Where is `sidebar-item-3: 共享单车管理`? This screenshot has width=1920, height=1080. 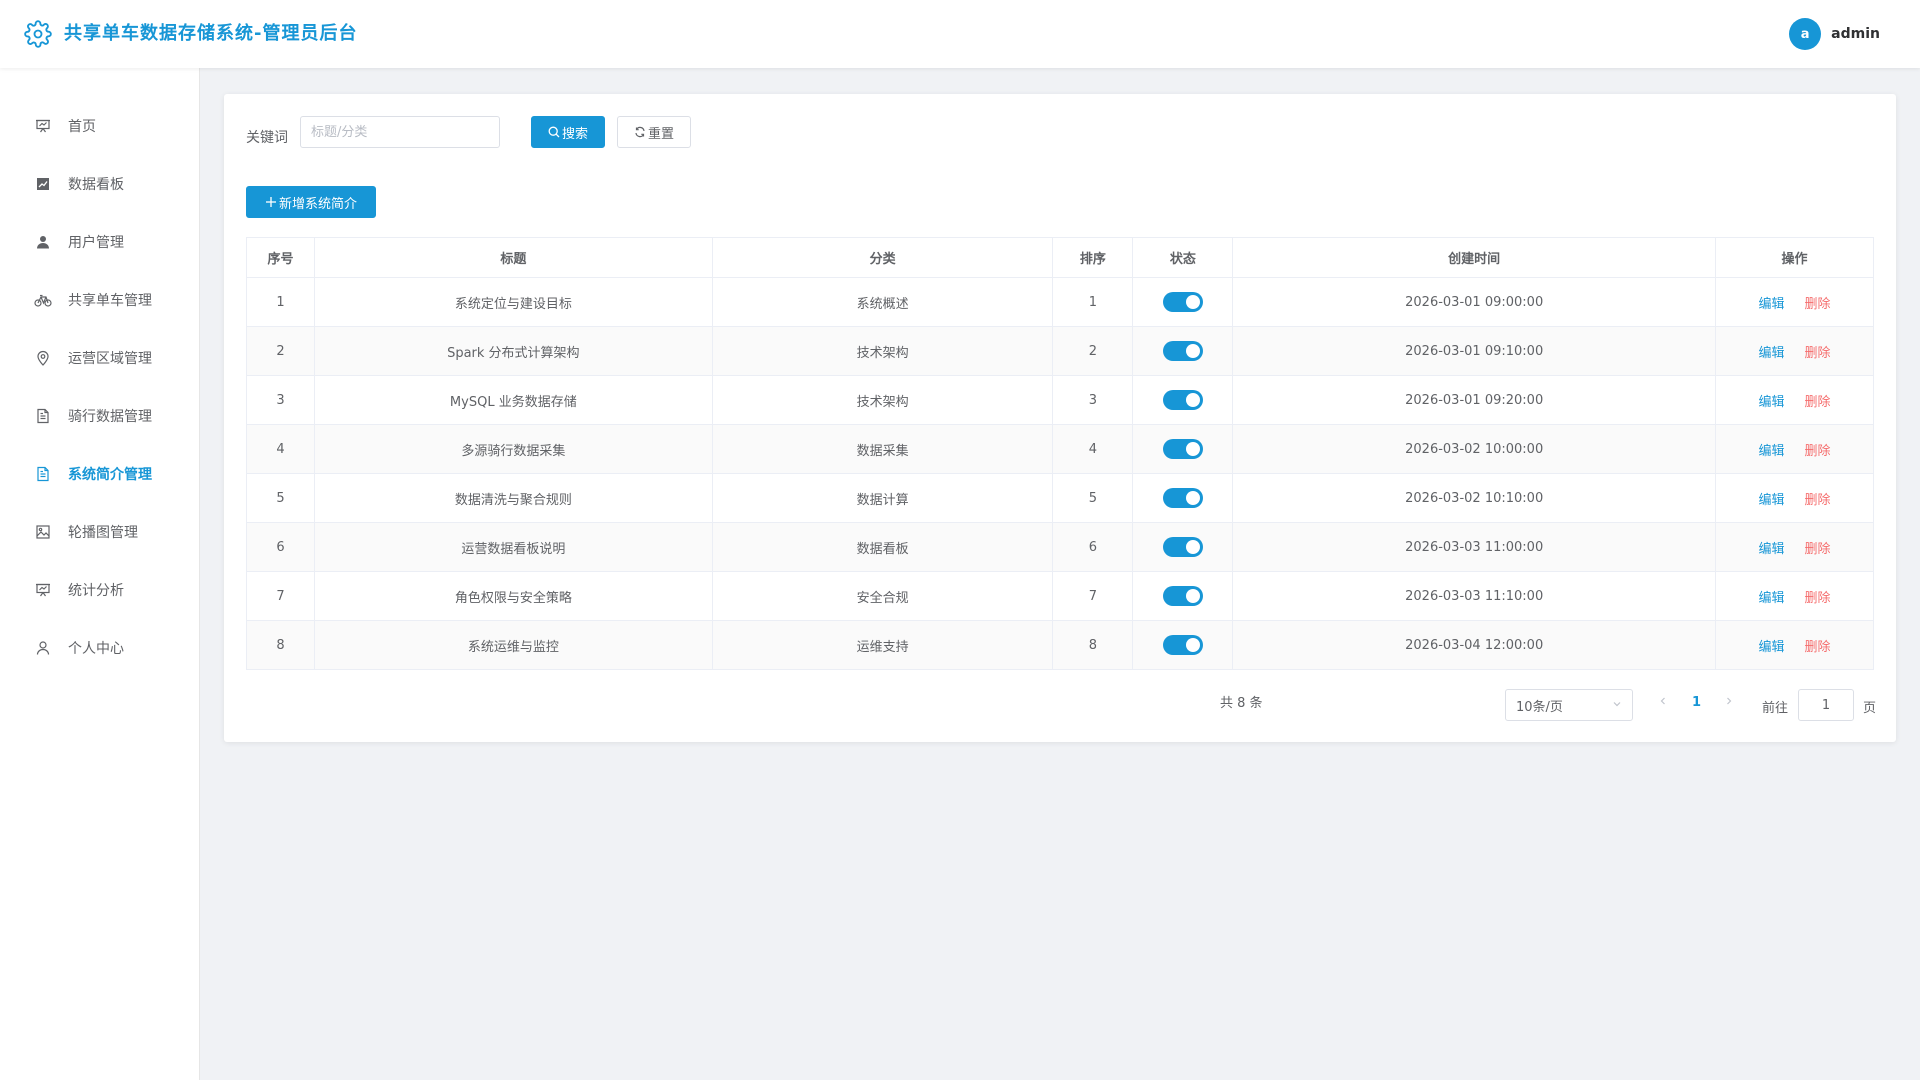
sidebar-item-3: 共享单车管理 is located at coordinates (99, 300).